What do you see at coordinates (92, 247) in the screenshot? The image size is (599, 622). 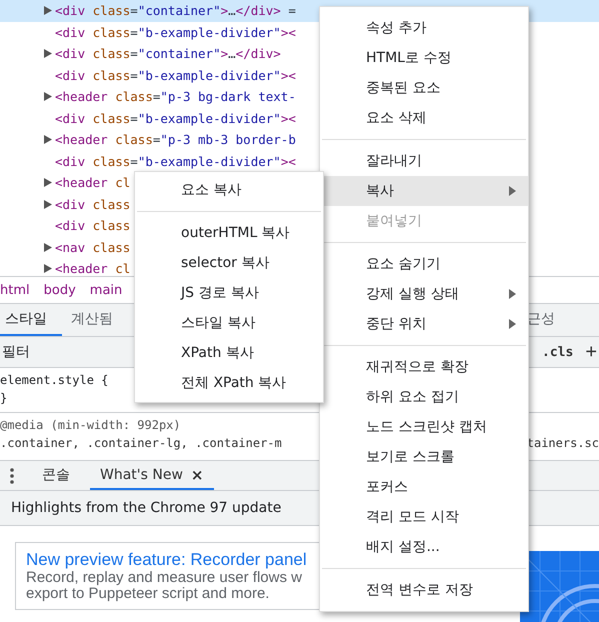 I see `code-line: <nav class` at bounding box center [92, 247].